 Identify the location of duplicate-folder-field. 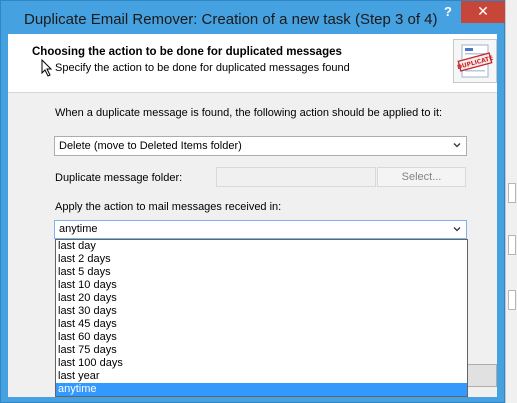
(296, 177).